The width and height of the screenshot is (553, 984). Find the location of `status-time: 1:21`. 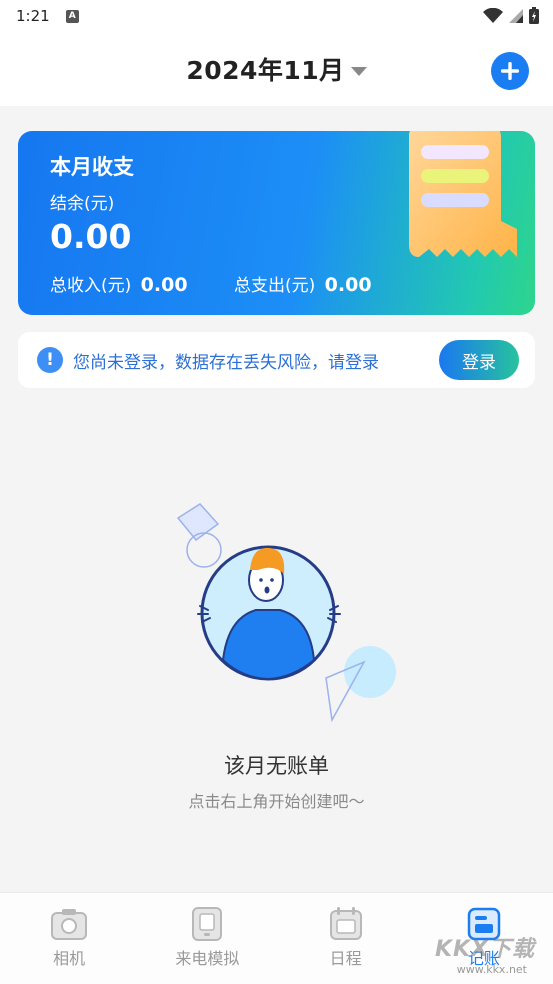

status-time: 1:21 is located at coordinates (33, 16).